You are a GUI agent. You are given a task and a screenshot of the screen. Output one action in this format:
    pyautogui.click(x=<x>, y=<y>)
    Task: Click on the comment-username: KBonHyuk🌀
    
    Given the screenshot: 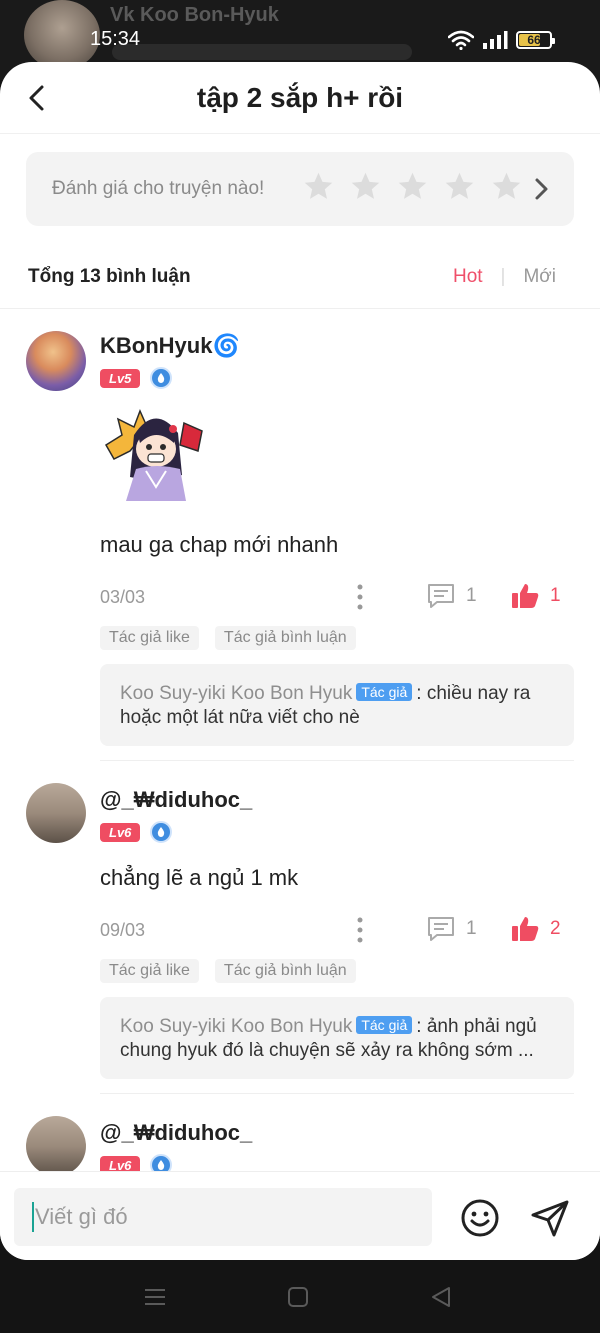 What is the action you would take?
    pyautogui.click(x=337, y=345)
    